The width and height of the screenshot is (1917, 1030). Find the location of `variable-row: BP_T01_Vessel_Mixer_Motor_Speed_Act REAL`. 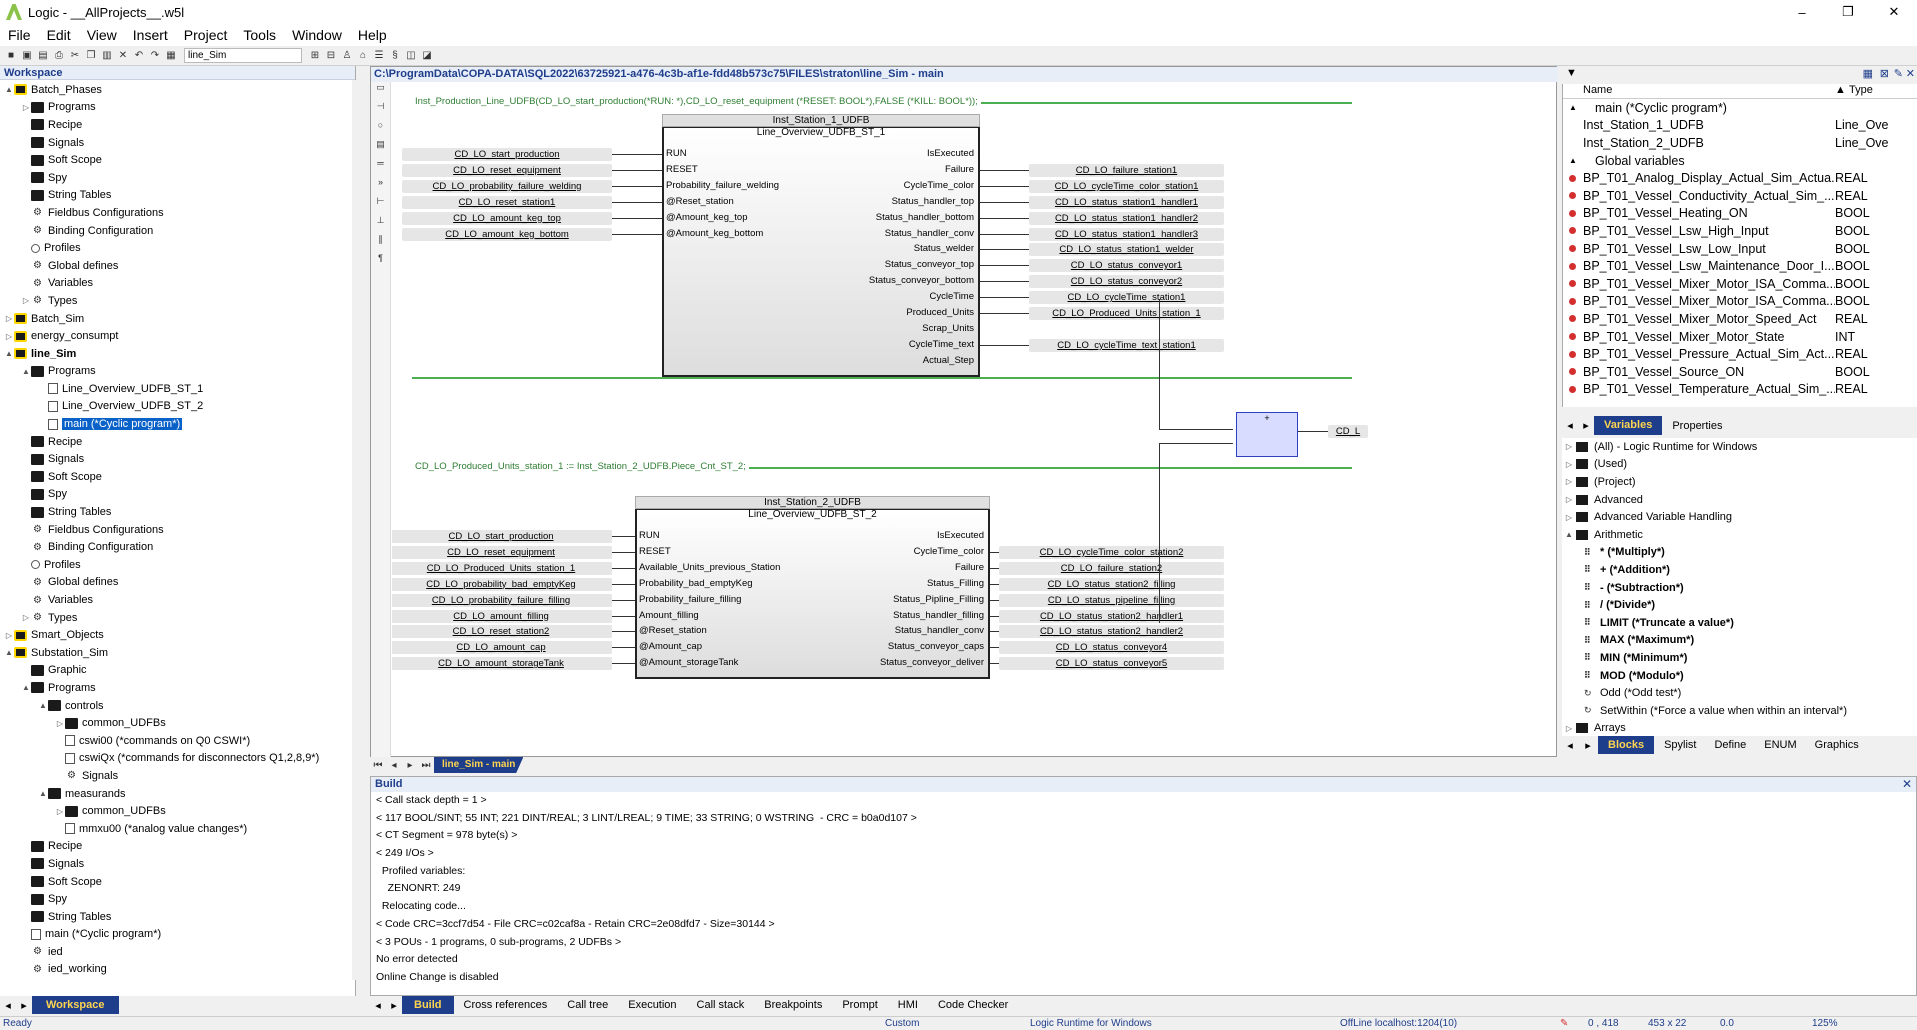

variable-row: BP_T01_Vessel_Mixer_Motor_Speed_Act REAL is located at coordinates (1740, 319).